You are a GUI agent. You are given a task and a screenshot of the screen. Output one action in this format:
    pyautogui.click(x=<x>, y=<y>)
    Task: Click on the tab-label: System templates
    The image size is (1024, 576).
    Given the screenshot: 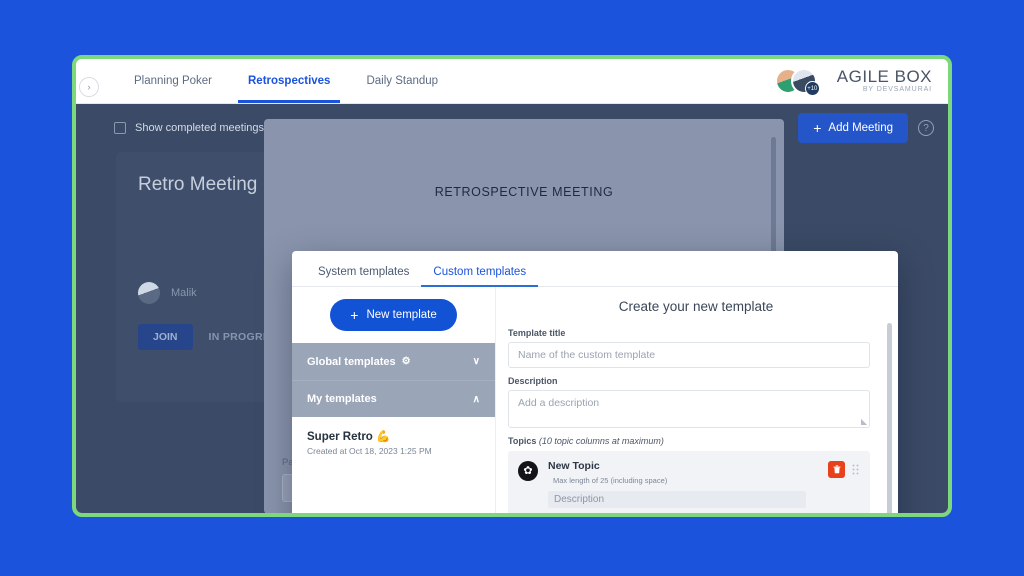 What is the action you would take?
    pyautogui.click(x=364, y=272)
    